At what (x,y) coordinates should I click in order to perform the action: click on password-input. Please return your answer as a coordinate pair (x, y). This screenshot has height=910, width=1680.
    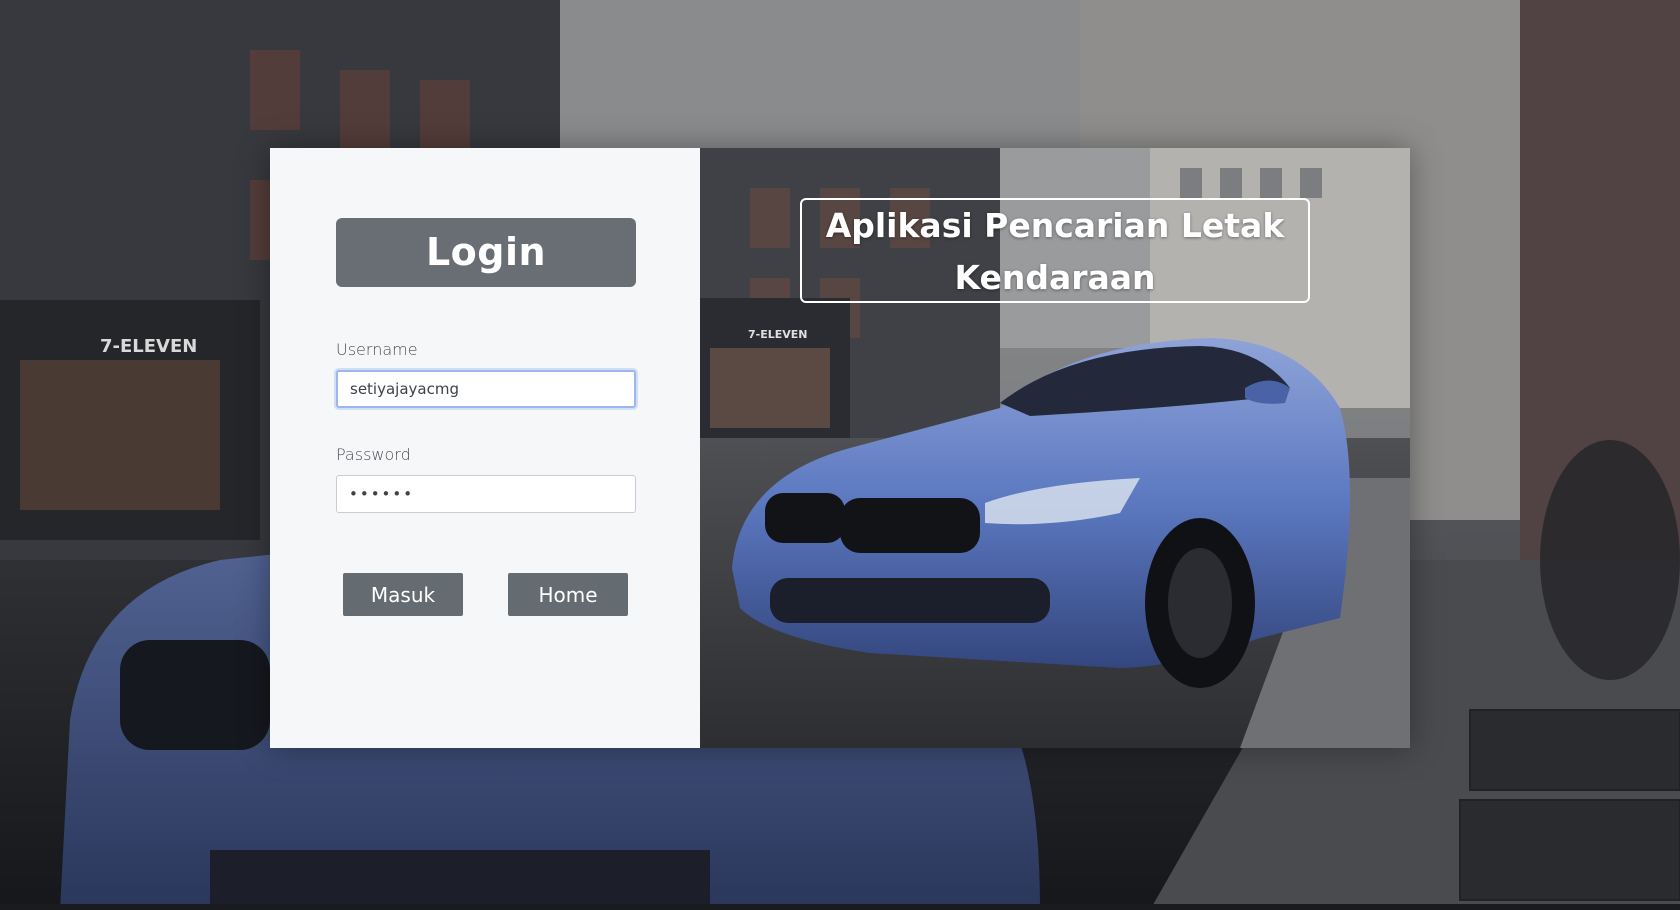
    Looking at the image, I should click on (486, 494).